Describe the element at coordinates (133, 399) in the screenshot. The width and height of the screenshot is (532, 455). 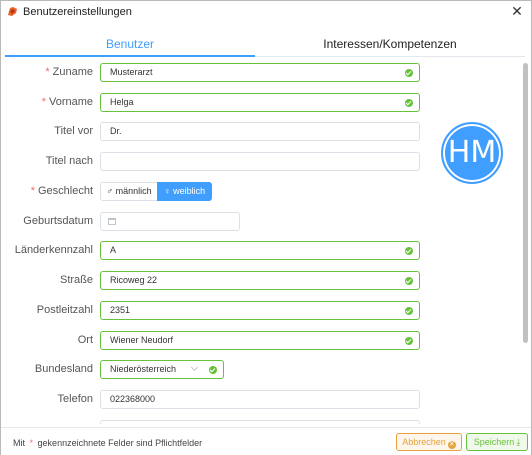
I see `telefon-value: 022368000` at that location.